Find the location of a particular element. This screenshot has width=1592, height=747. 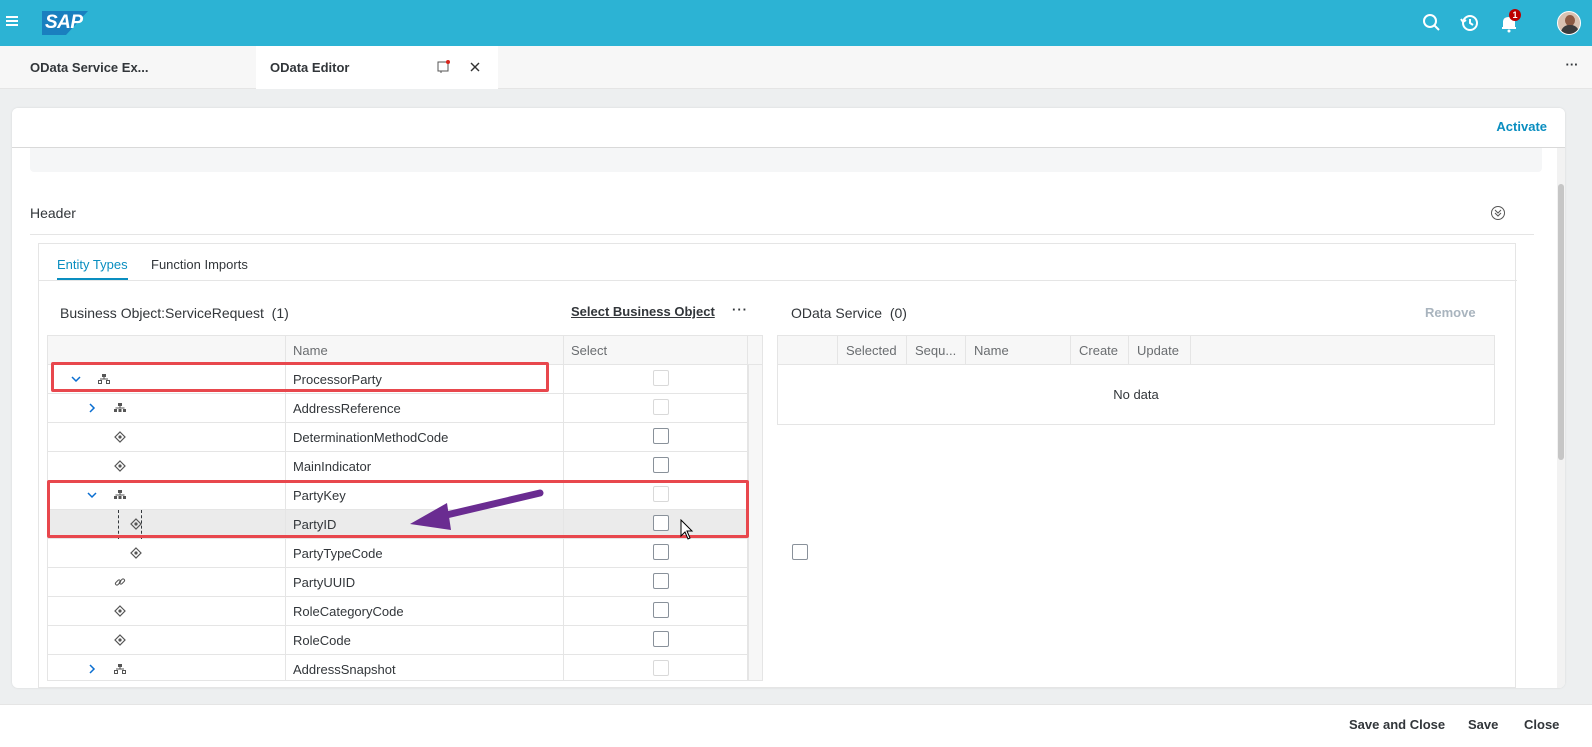

footer-toolbar: Save and Close Save Close is located at coordinates (796, 725).